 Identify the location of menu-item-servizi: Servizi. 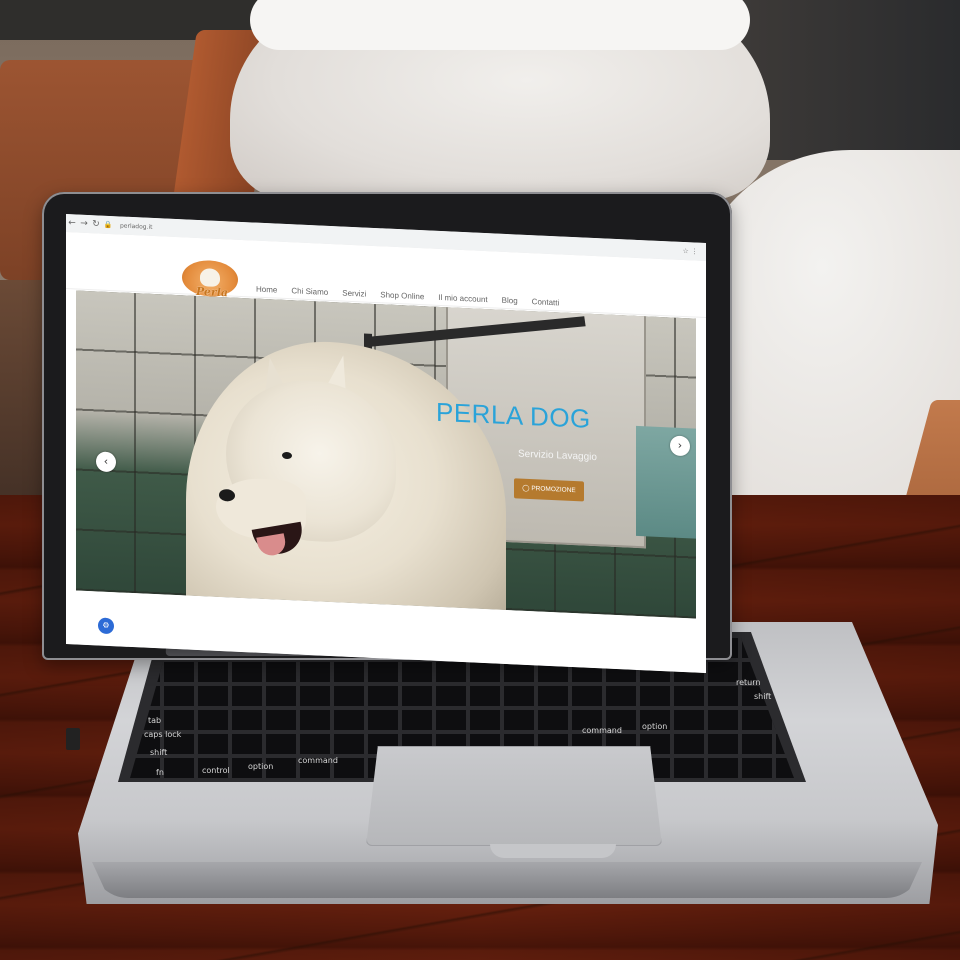
(354, 294).